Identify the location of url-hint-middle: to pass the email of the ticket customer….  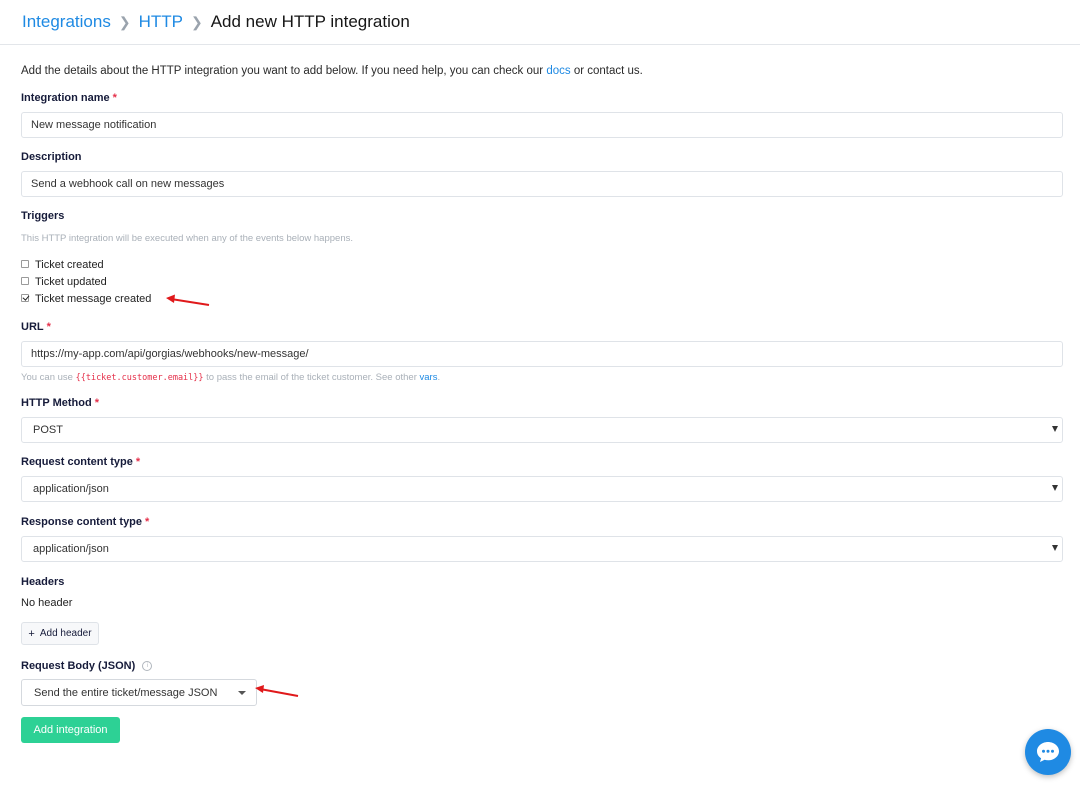
(311, 377).